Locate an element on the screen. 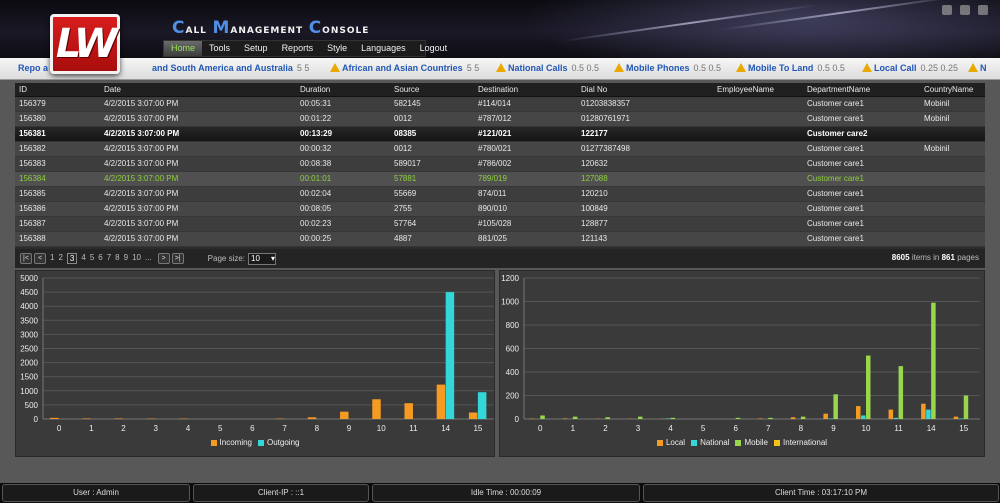  table-cell: 156383 is located at coordinates (32, 163).